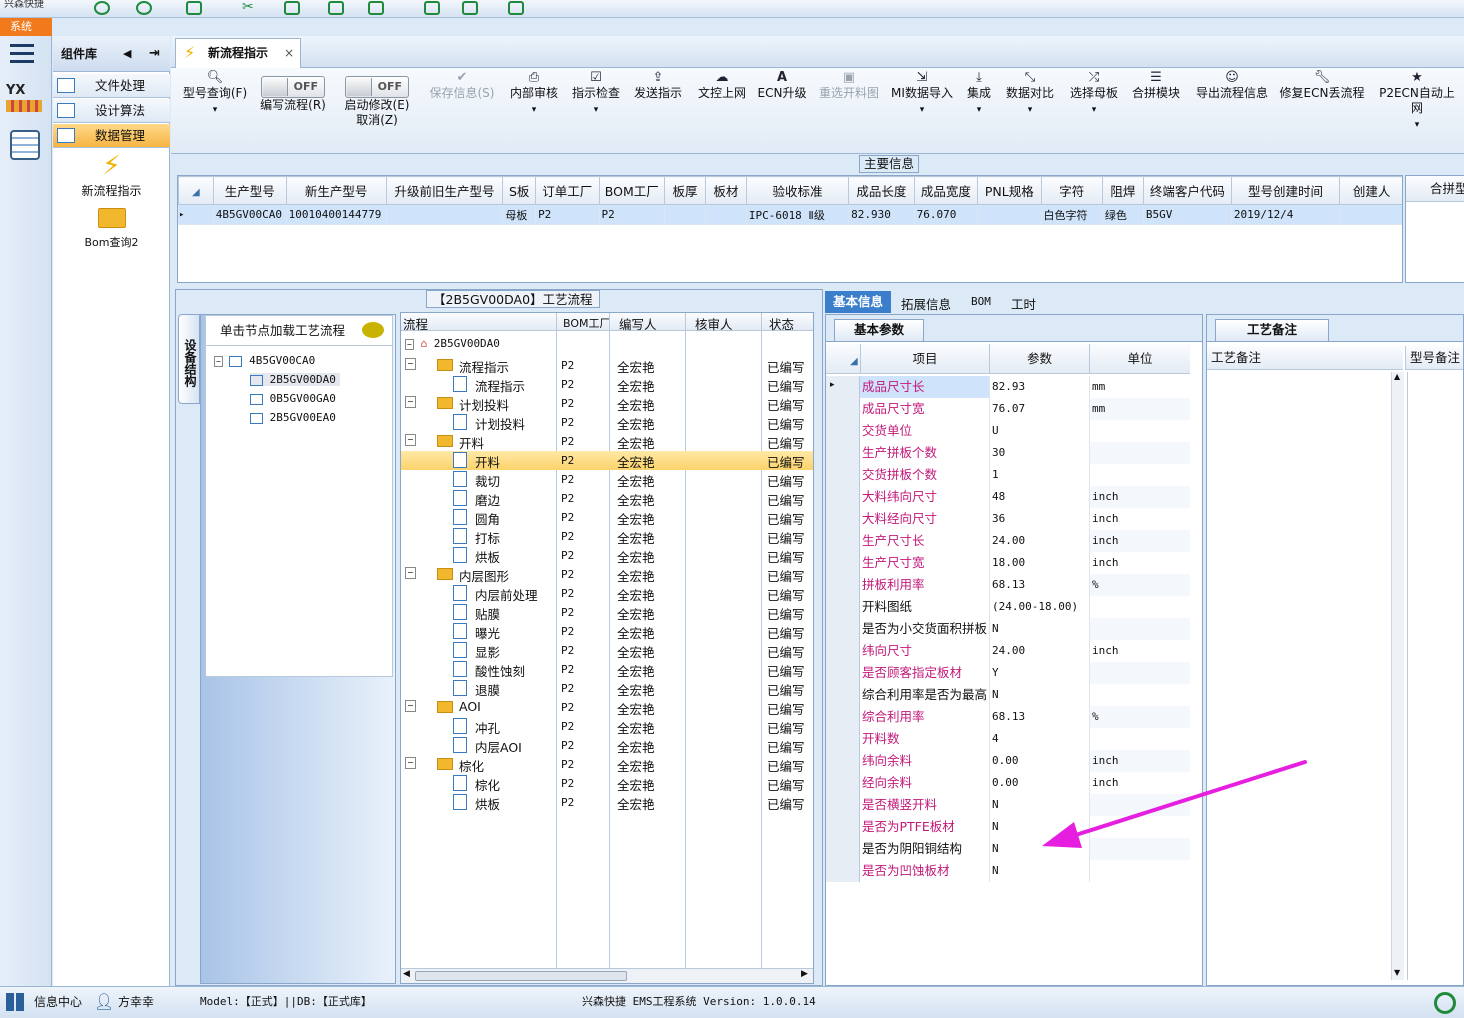 Image resolution: width=1464 pixels, height=1018 pixels. Describe the element at coordinates (1030, 94) in the screenshot. I see `data-compare-button: ⤡ 数据对比 ▾` at that location.